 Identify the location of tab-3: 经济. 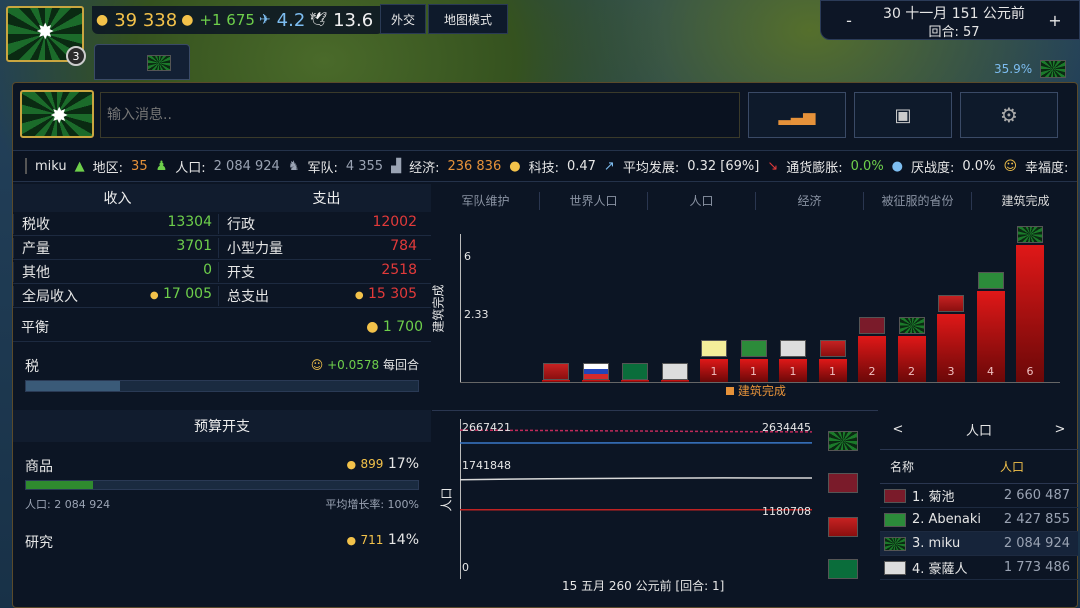
(810, 201).